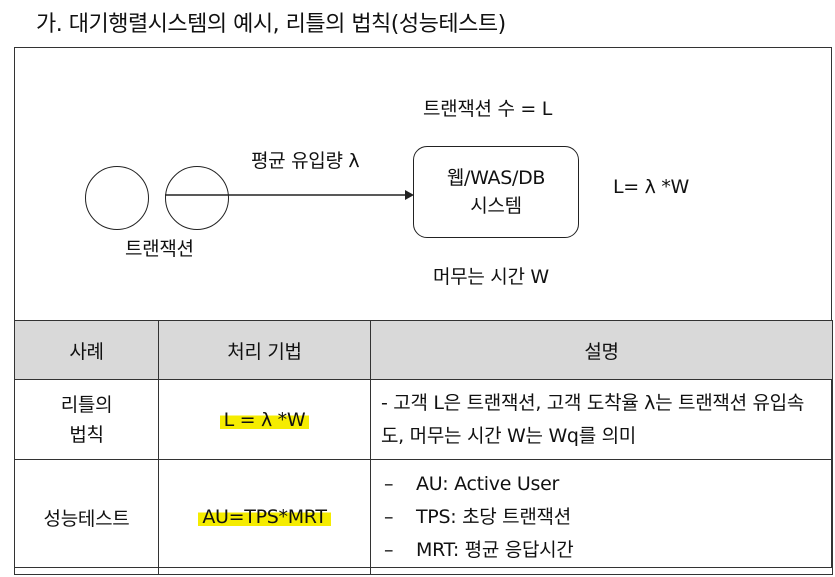 The width and height of the screenshot is (835, 577). I want to click on case-cell: 성능테스트, so click(86, 517).